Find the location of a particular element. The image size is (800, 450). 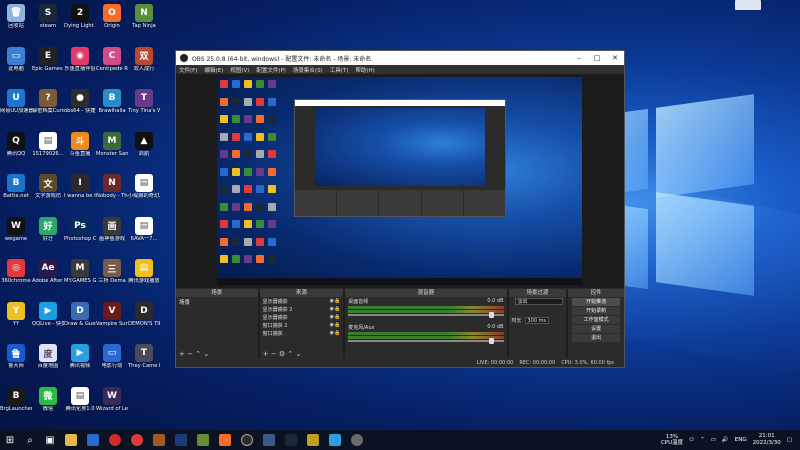

desktop-icon: DDraw & Guess is located at coordinates (80, 320).